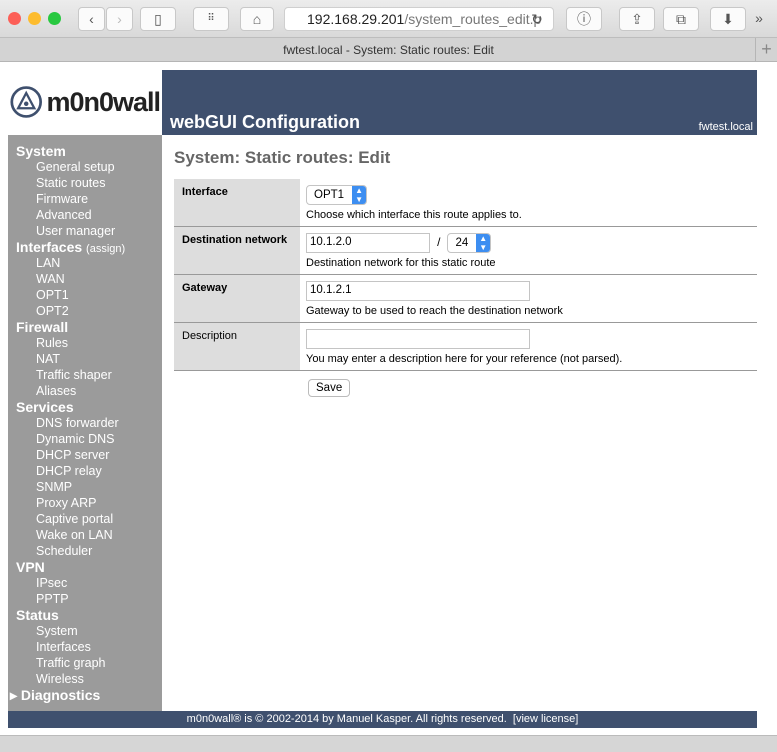 This screenshot has height=752, width=777. Describe the element at coordinates (85, 631) in the screenshot. I see `sidebar-item-system: System` at that location.